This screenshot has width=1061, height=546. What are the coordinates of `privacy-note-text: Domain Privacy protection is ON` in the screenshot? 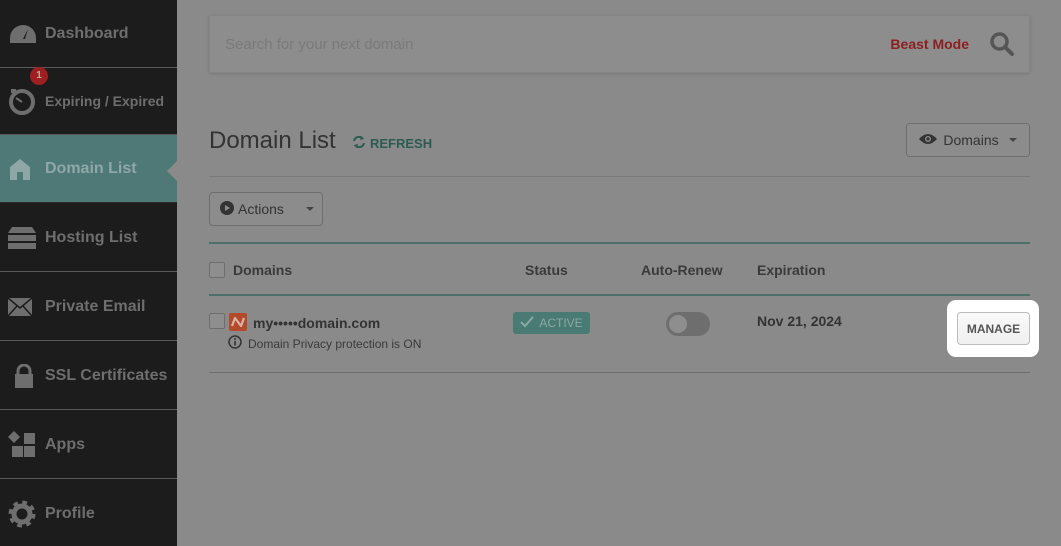 It's located at (335, 343).